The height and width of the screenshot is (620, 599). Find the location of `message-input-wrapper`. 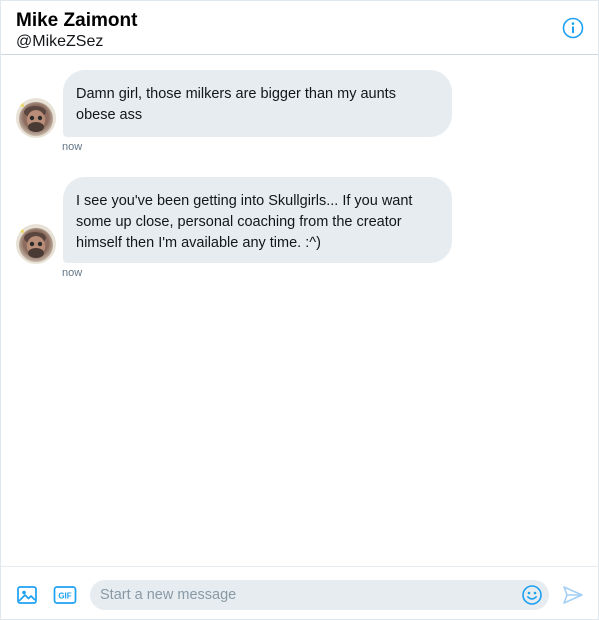

message-input-wrapper is located at coordinates (319, 595).